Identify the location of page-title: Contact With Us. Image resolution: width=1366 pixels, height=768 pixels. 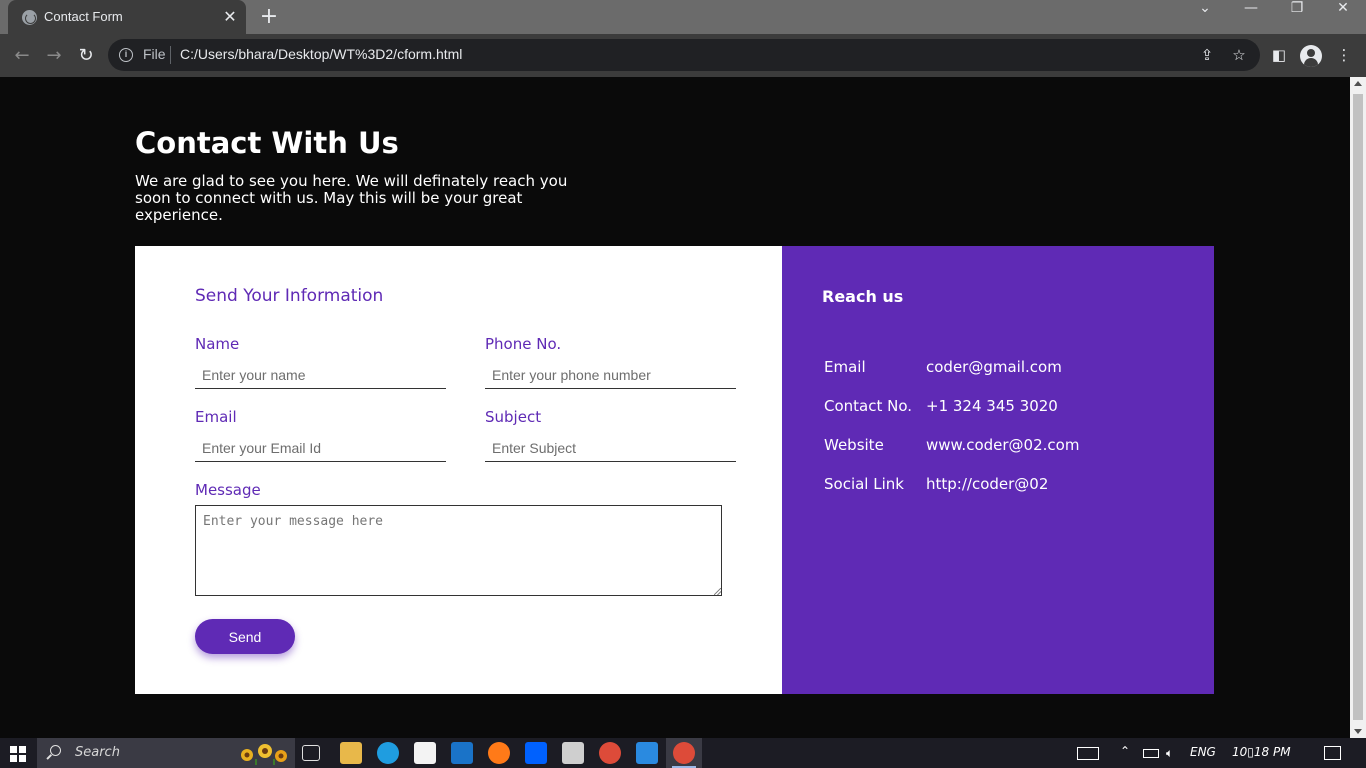
(267, 143).